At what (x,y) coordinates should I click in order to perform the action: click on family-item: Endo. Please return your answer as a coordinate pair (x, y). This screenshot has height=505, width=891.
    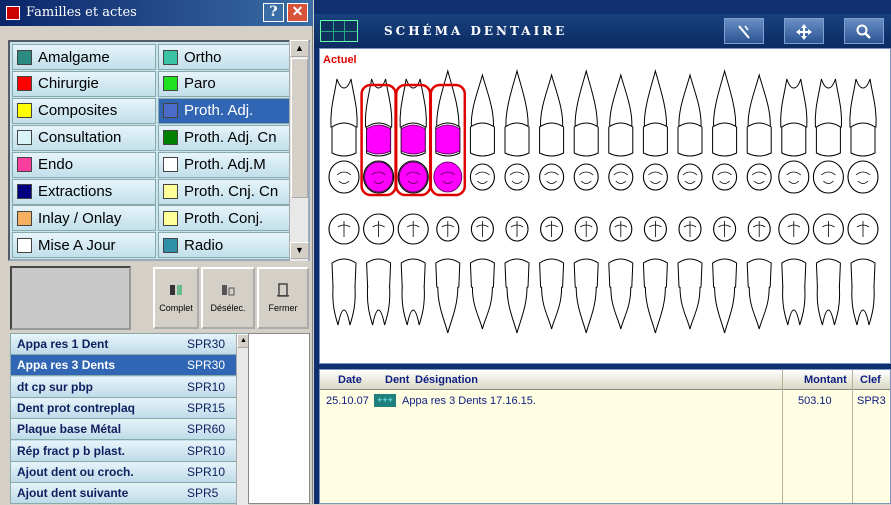
    Looking at the image, I should click on (84, 164).